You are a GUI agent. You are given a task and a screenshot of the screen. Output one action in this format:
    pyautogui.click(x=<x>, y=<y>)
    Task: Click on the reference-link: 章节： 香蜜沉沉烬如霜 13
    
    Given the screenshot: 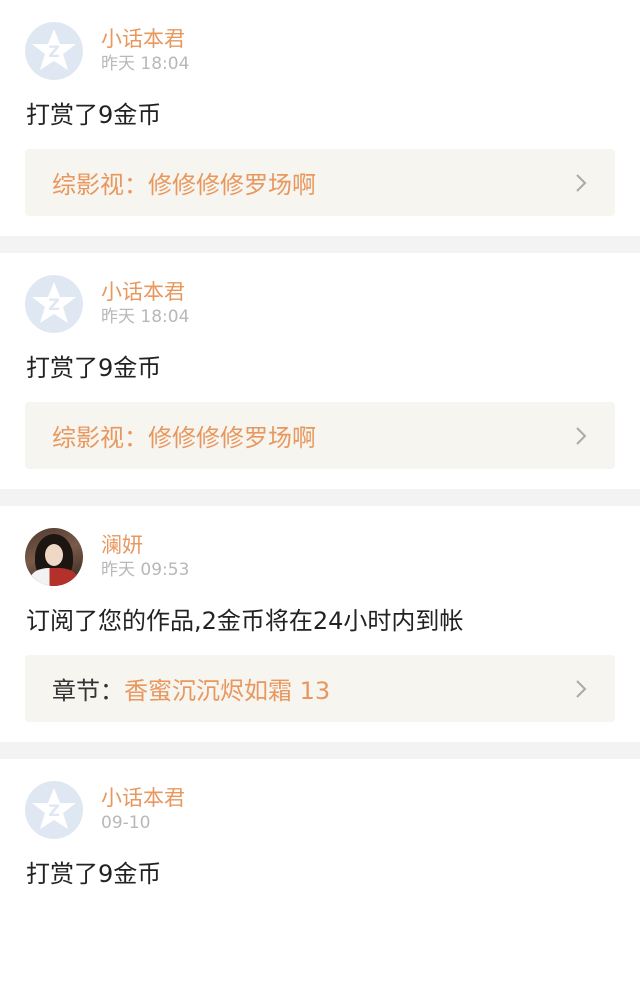 What is the action you would take?
    pyautogui.click(x=320, y=688)
    